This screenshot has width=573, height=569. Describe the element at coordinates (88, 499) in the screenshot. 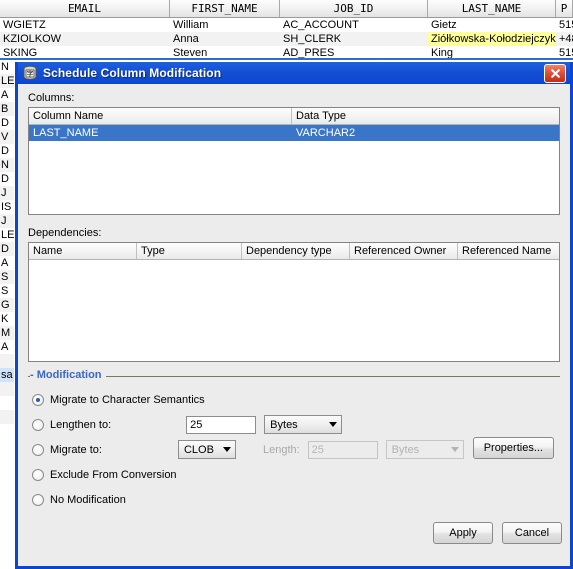

I see `label-no-modification: No Modification` at that location.